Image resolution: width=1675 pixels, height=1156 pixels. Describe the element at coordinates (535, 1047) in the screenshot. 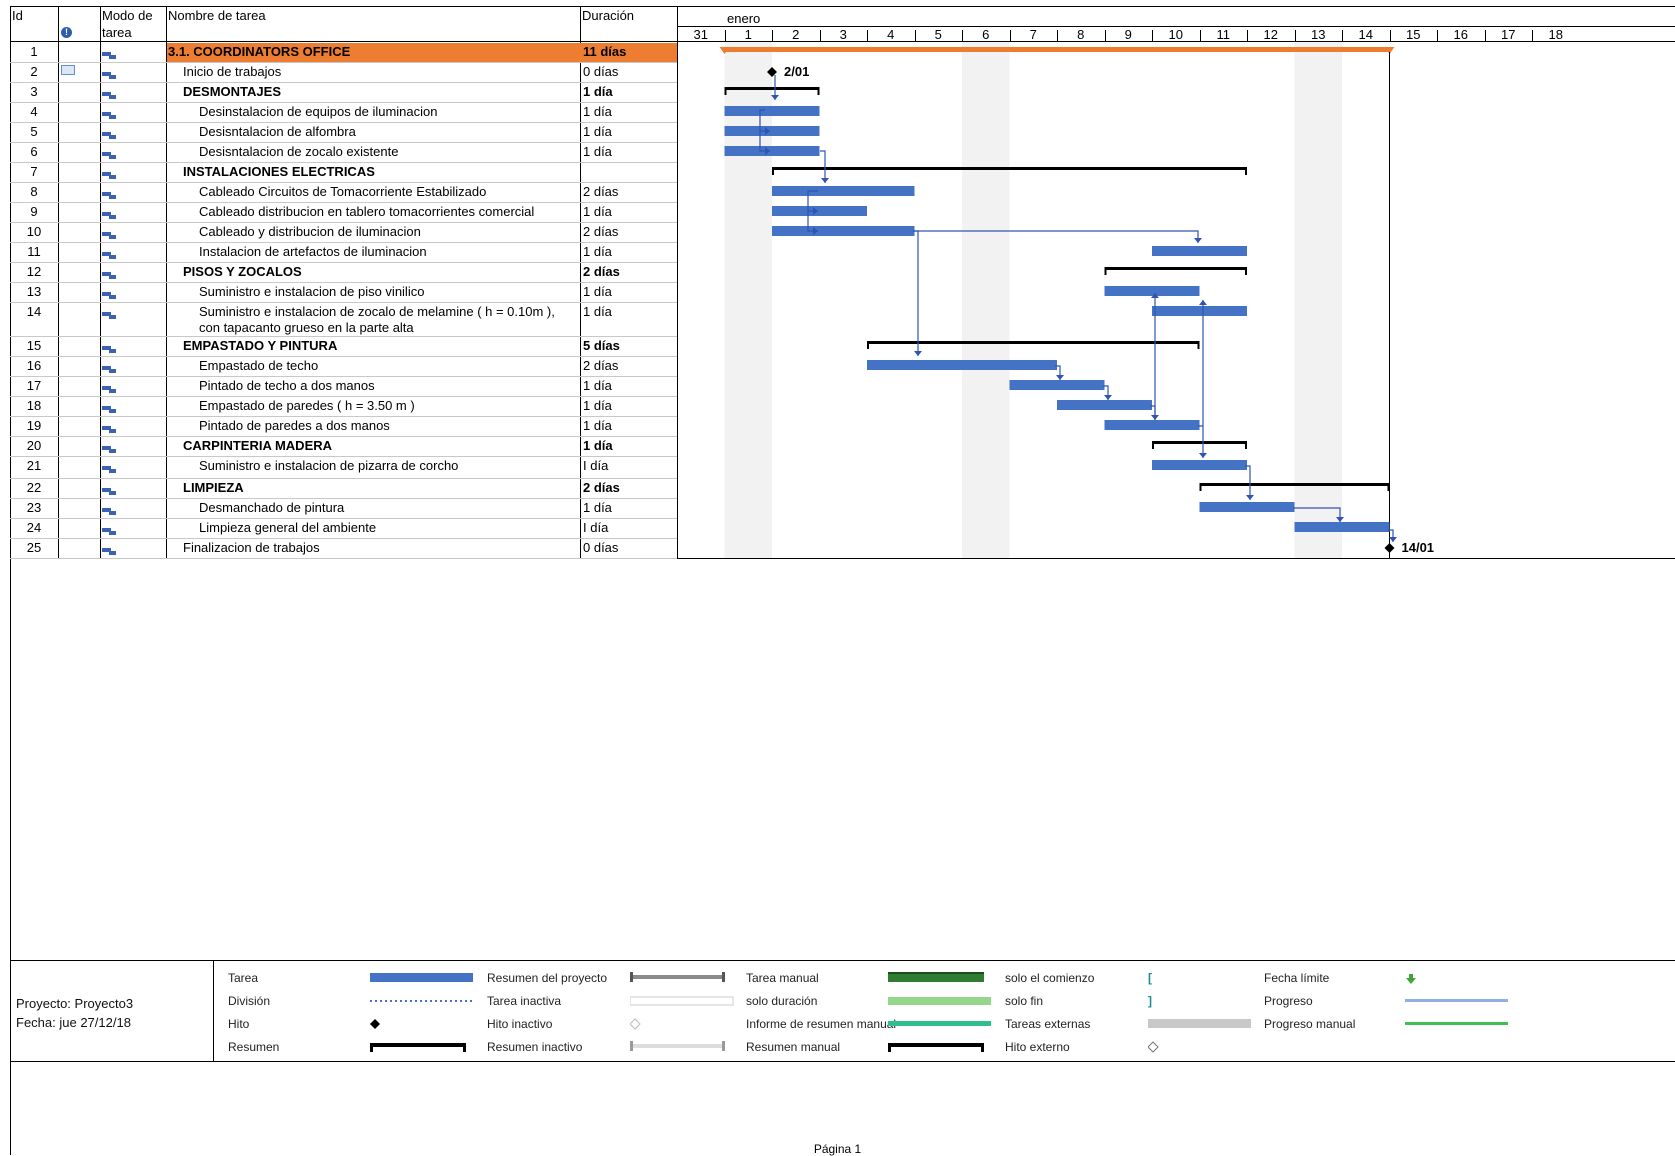

I see `legend-label: Resumen inactivo` at that location.